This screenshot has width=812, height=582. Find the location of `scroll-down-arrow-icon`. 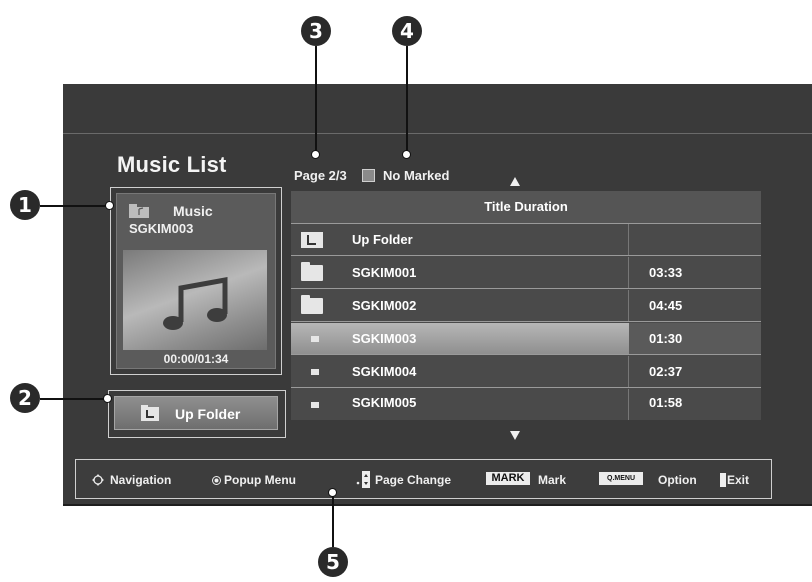

scroll-down-arrow-icon is located at coordinates (515, 435).